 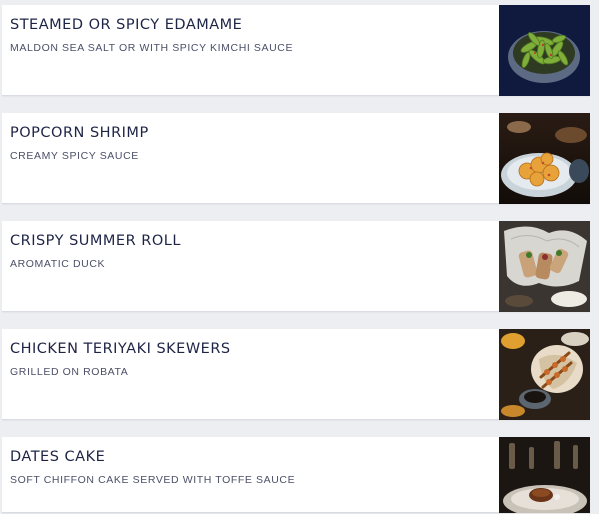 What do you see at coordinates (74, 156) in the screenshot?
I see `menu-item-description: CREAMY SPICY SAUCE` at bounding box center [74, 156].